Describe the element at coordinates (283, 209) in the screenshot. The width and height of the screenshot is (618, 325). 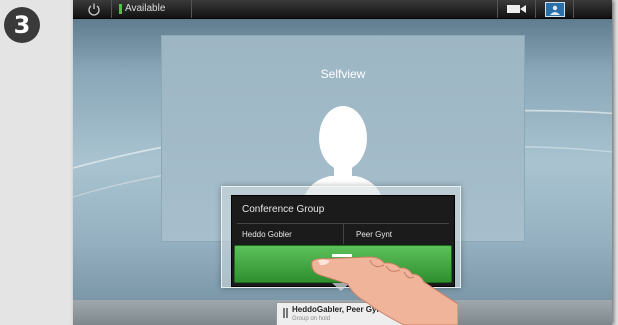
I see `group-title: Conference Group` at that location.